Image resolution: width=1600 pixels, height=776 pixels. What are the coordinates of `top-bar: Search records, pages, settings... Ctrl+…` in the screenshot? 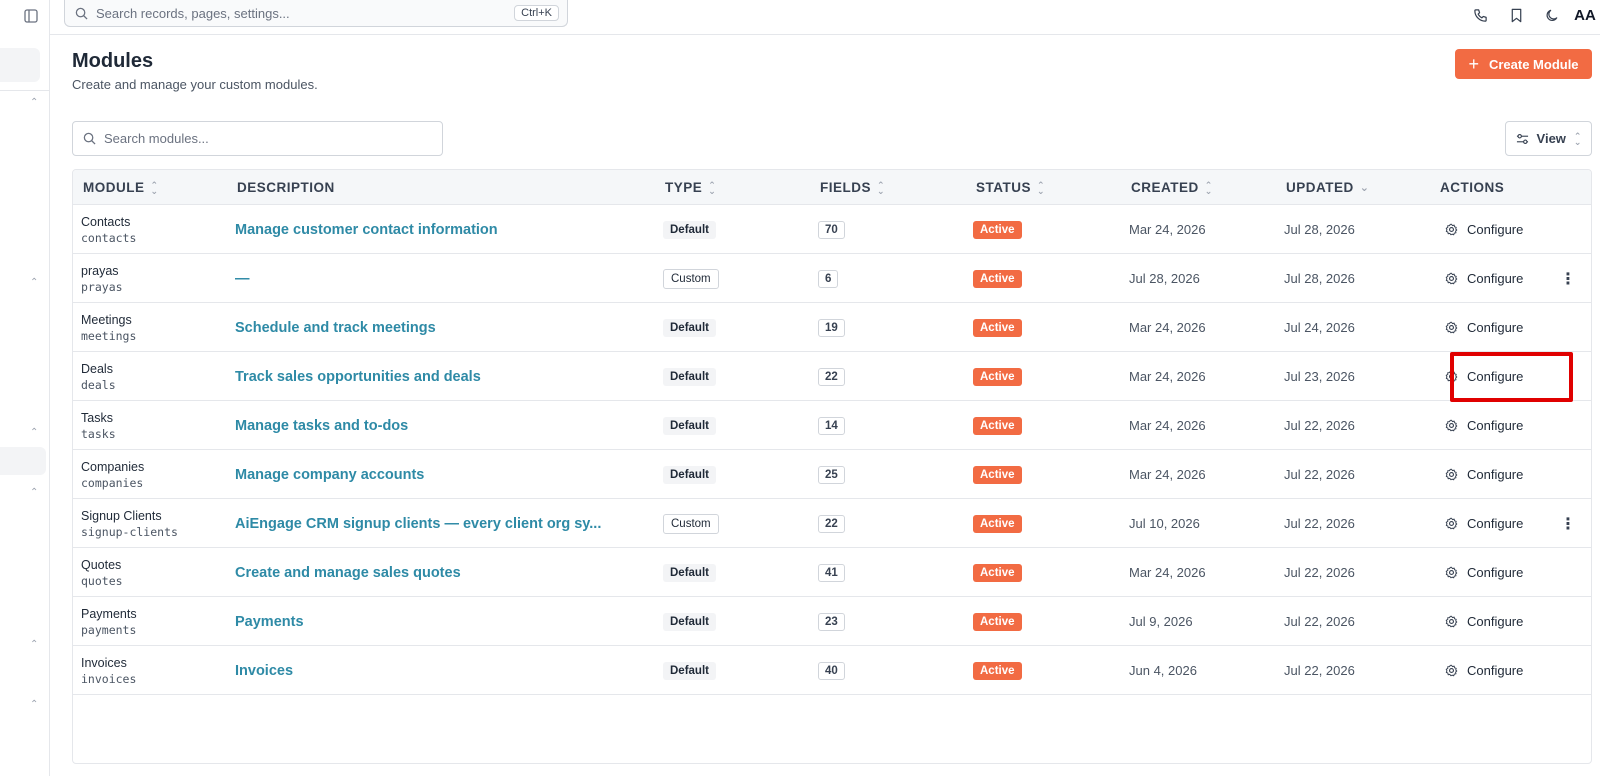 It's located at (825, 17).